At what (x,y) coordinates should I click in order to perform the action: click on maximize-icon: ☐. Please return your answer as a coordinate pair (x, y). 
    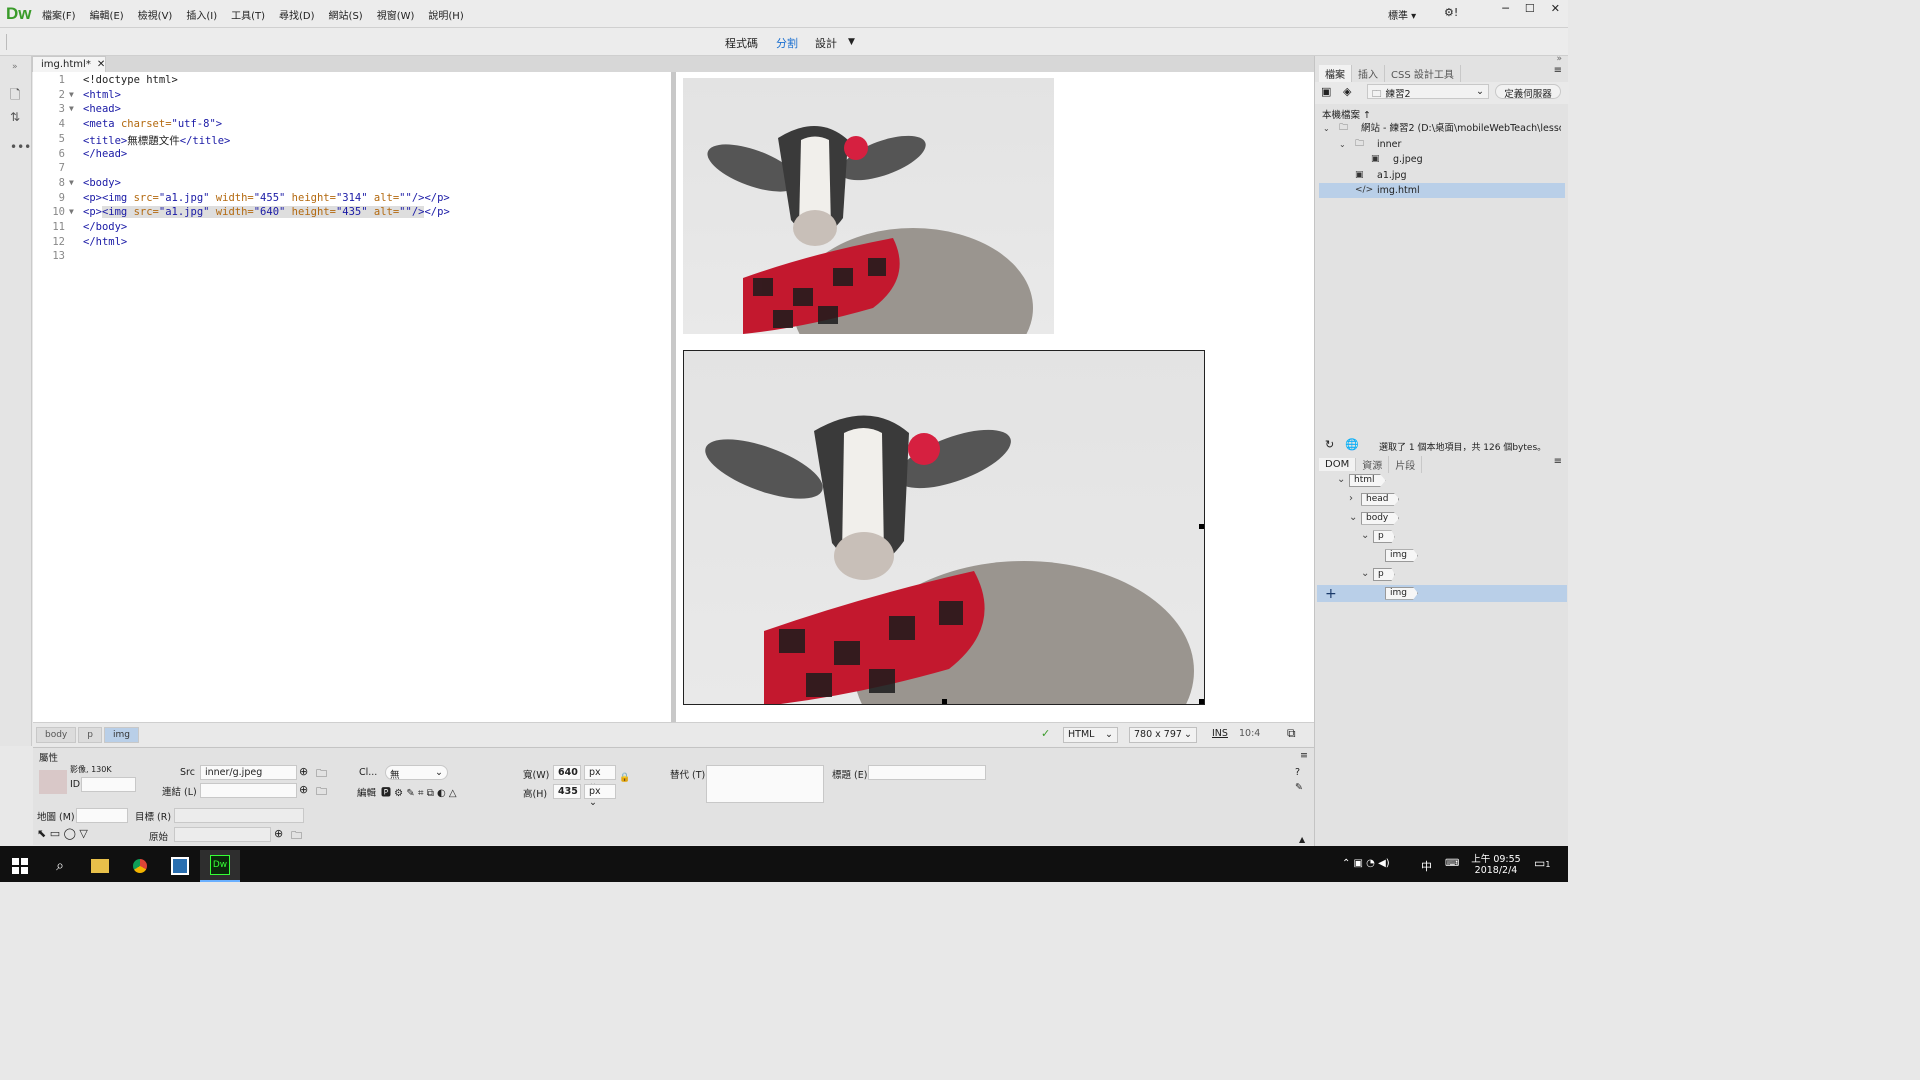
    Looking at the image, I should click on (1530, 8).